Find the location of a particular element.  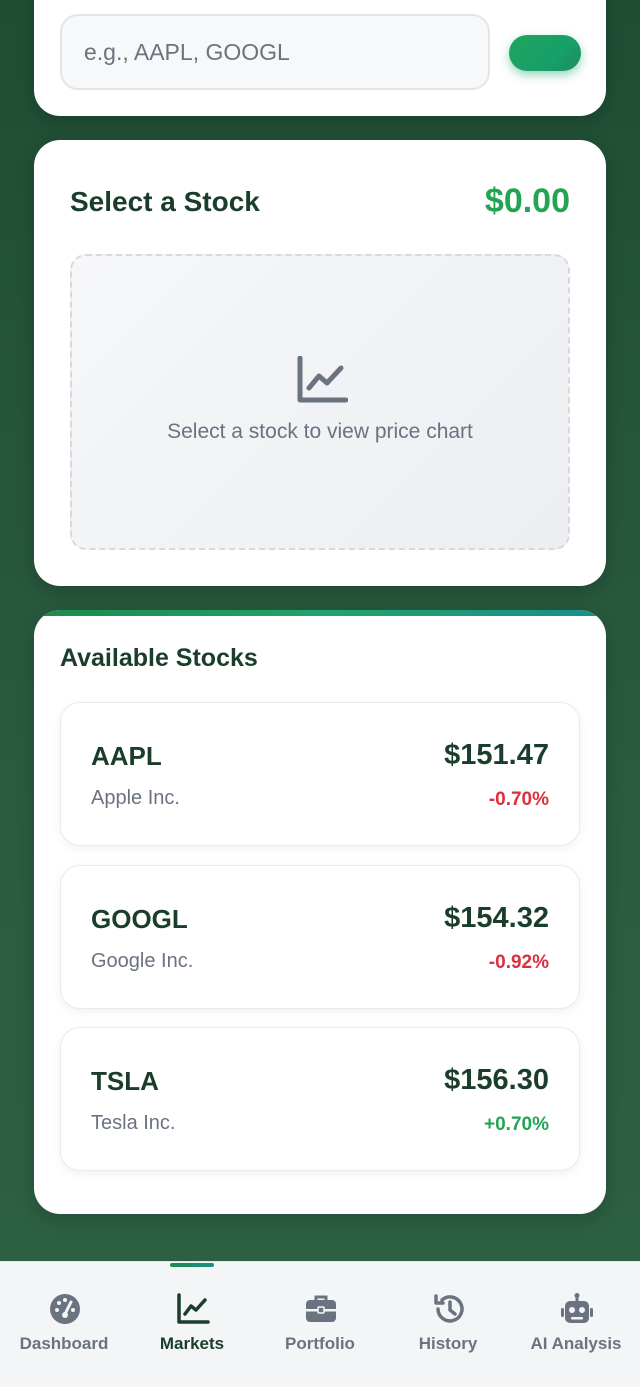

nav-item-portfolio: Portfolio is located at coordinates (320, 1324).